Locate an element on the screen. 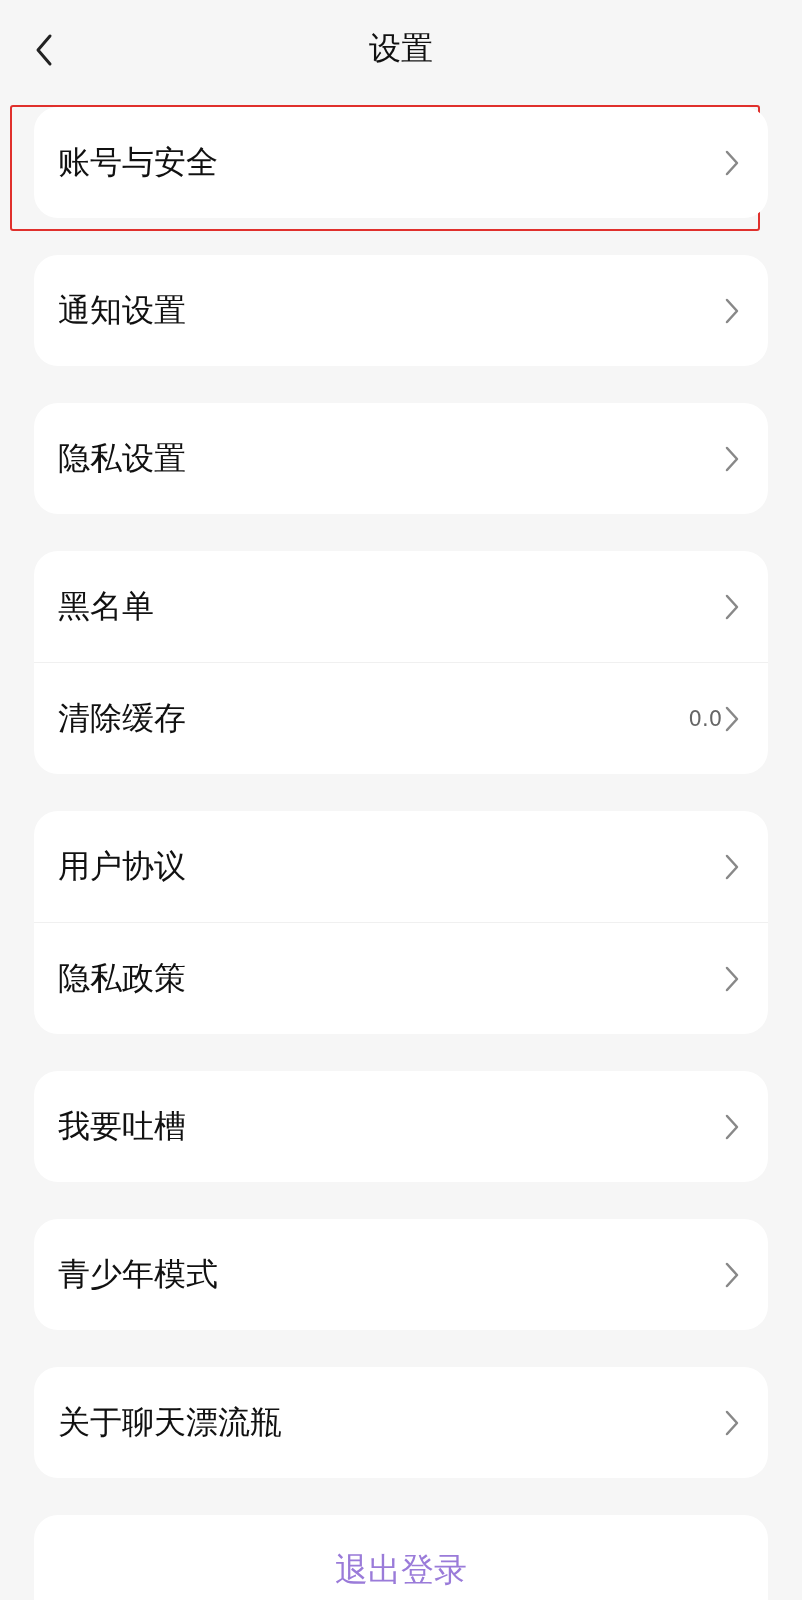 This screenshot has height=1600, width=802. settings-row: 关于聊天漂流瓶 is located at coordinates (401, 1422).